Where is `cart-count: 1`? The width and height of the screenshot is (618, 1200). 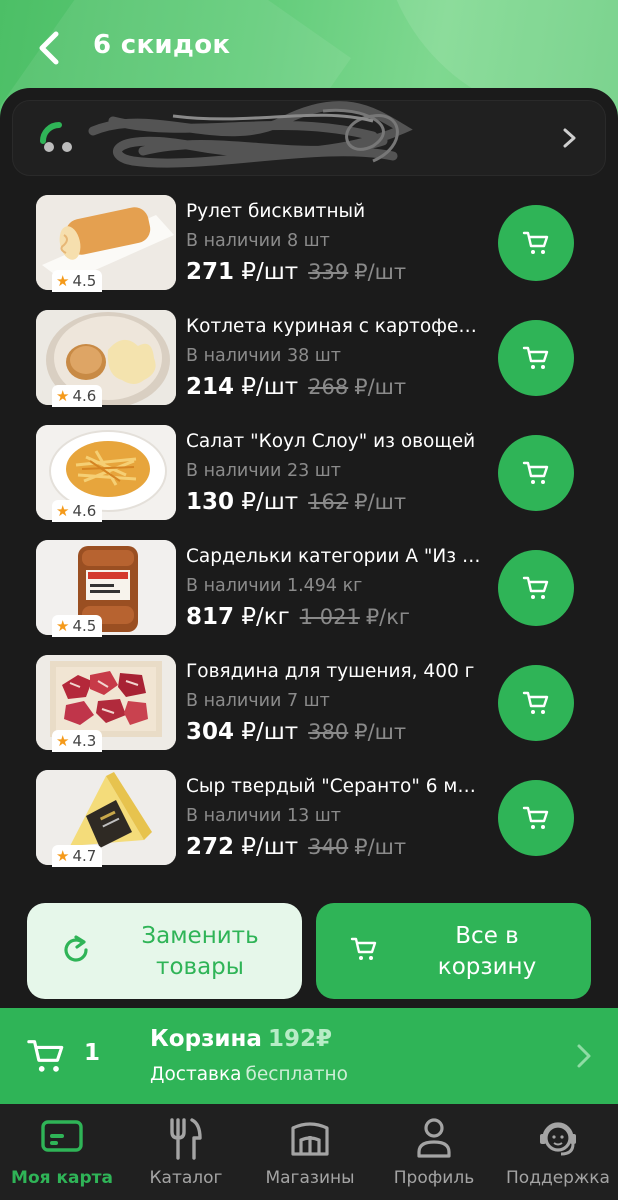
cart-count: 1 is located at coordinates (92, 1053).